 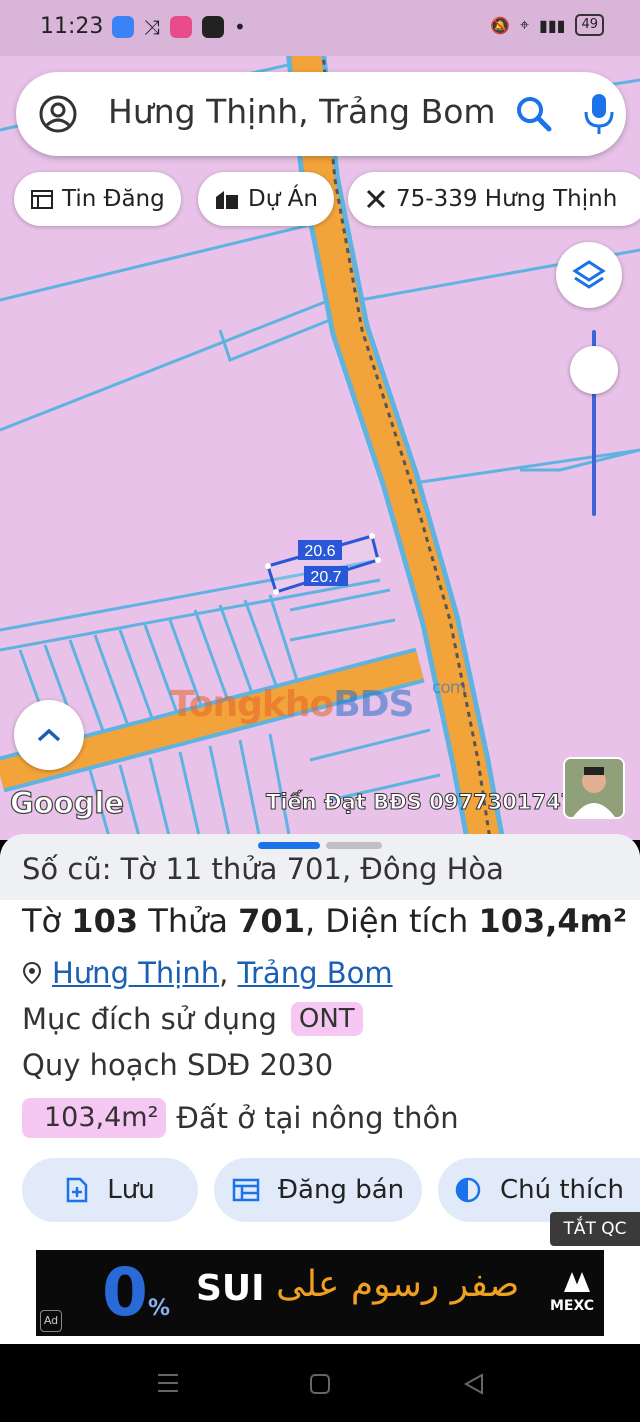 I want to click on sheet-label: Tờ, so click(x=42, y=921).